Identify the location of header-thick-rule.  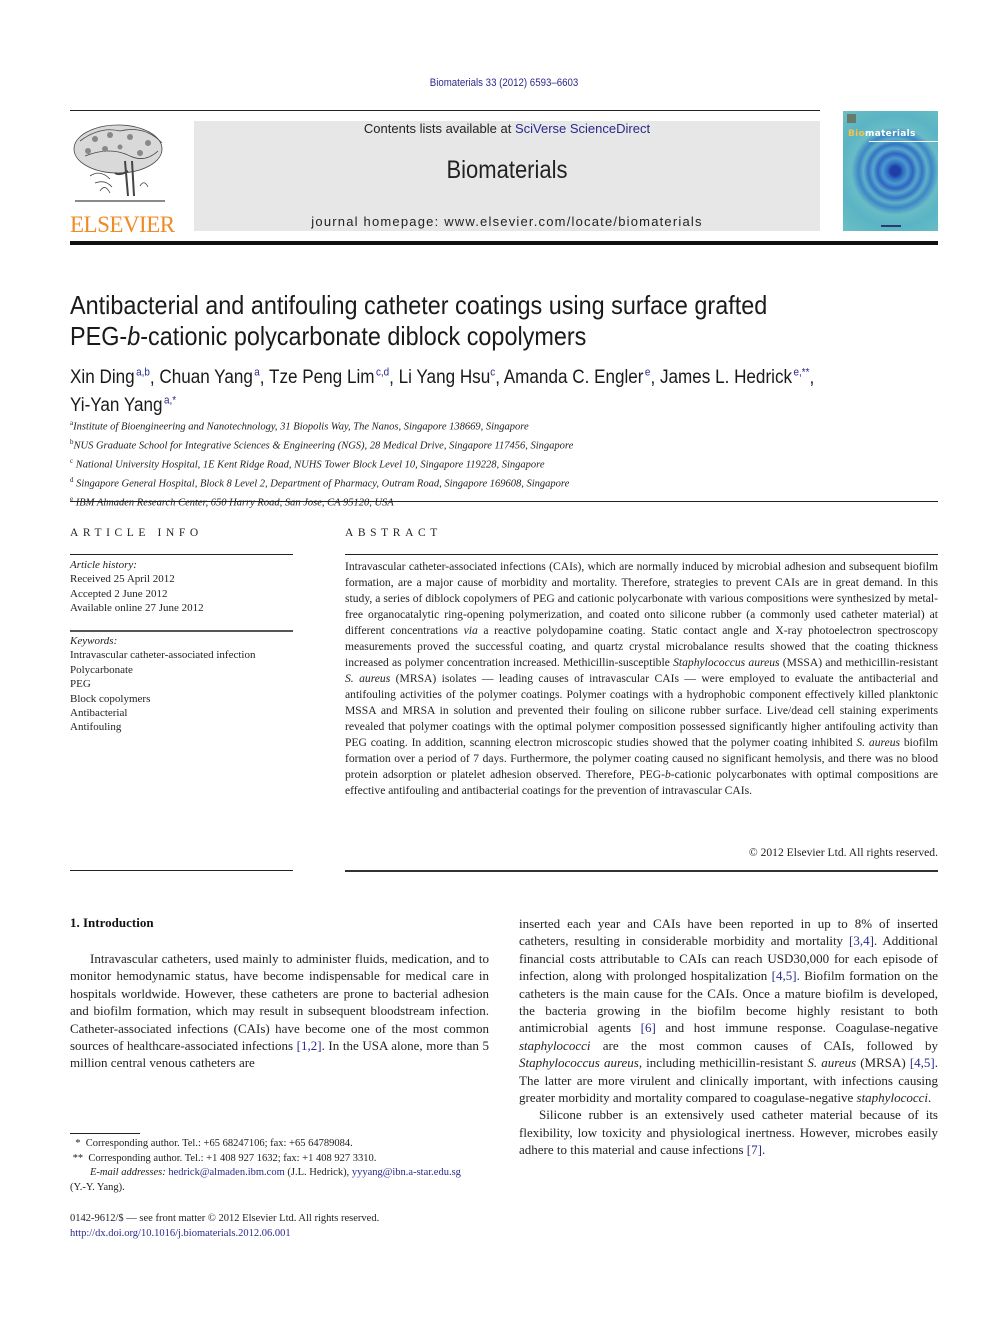
(504, 243).